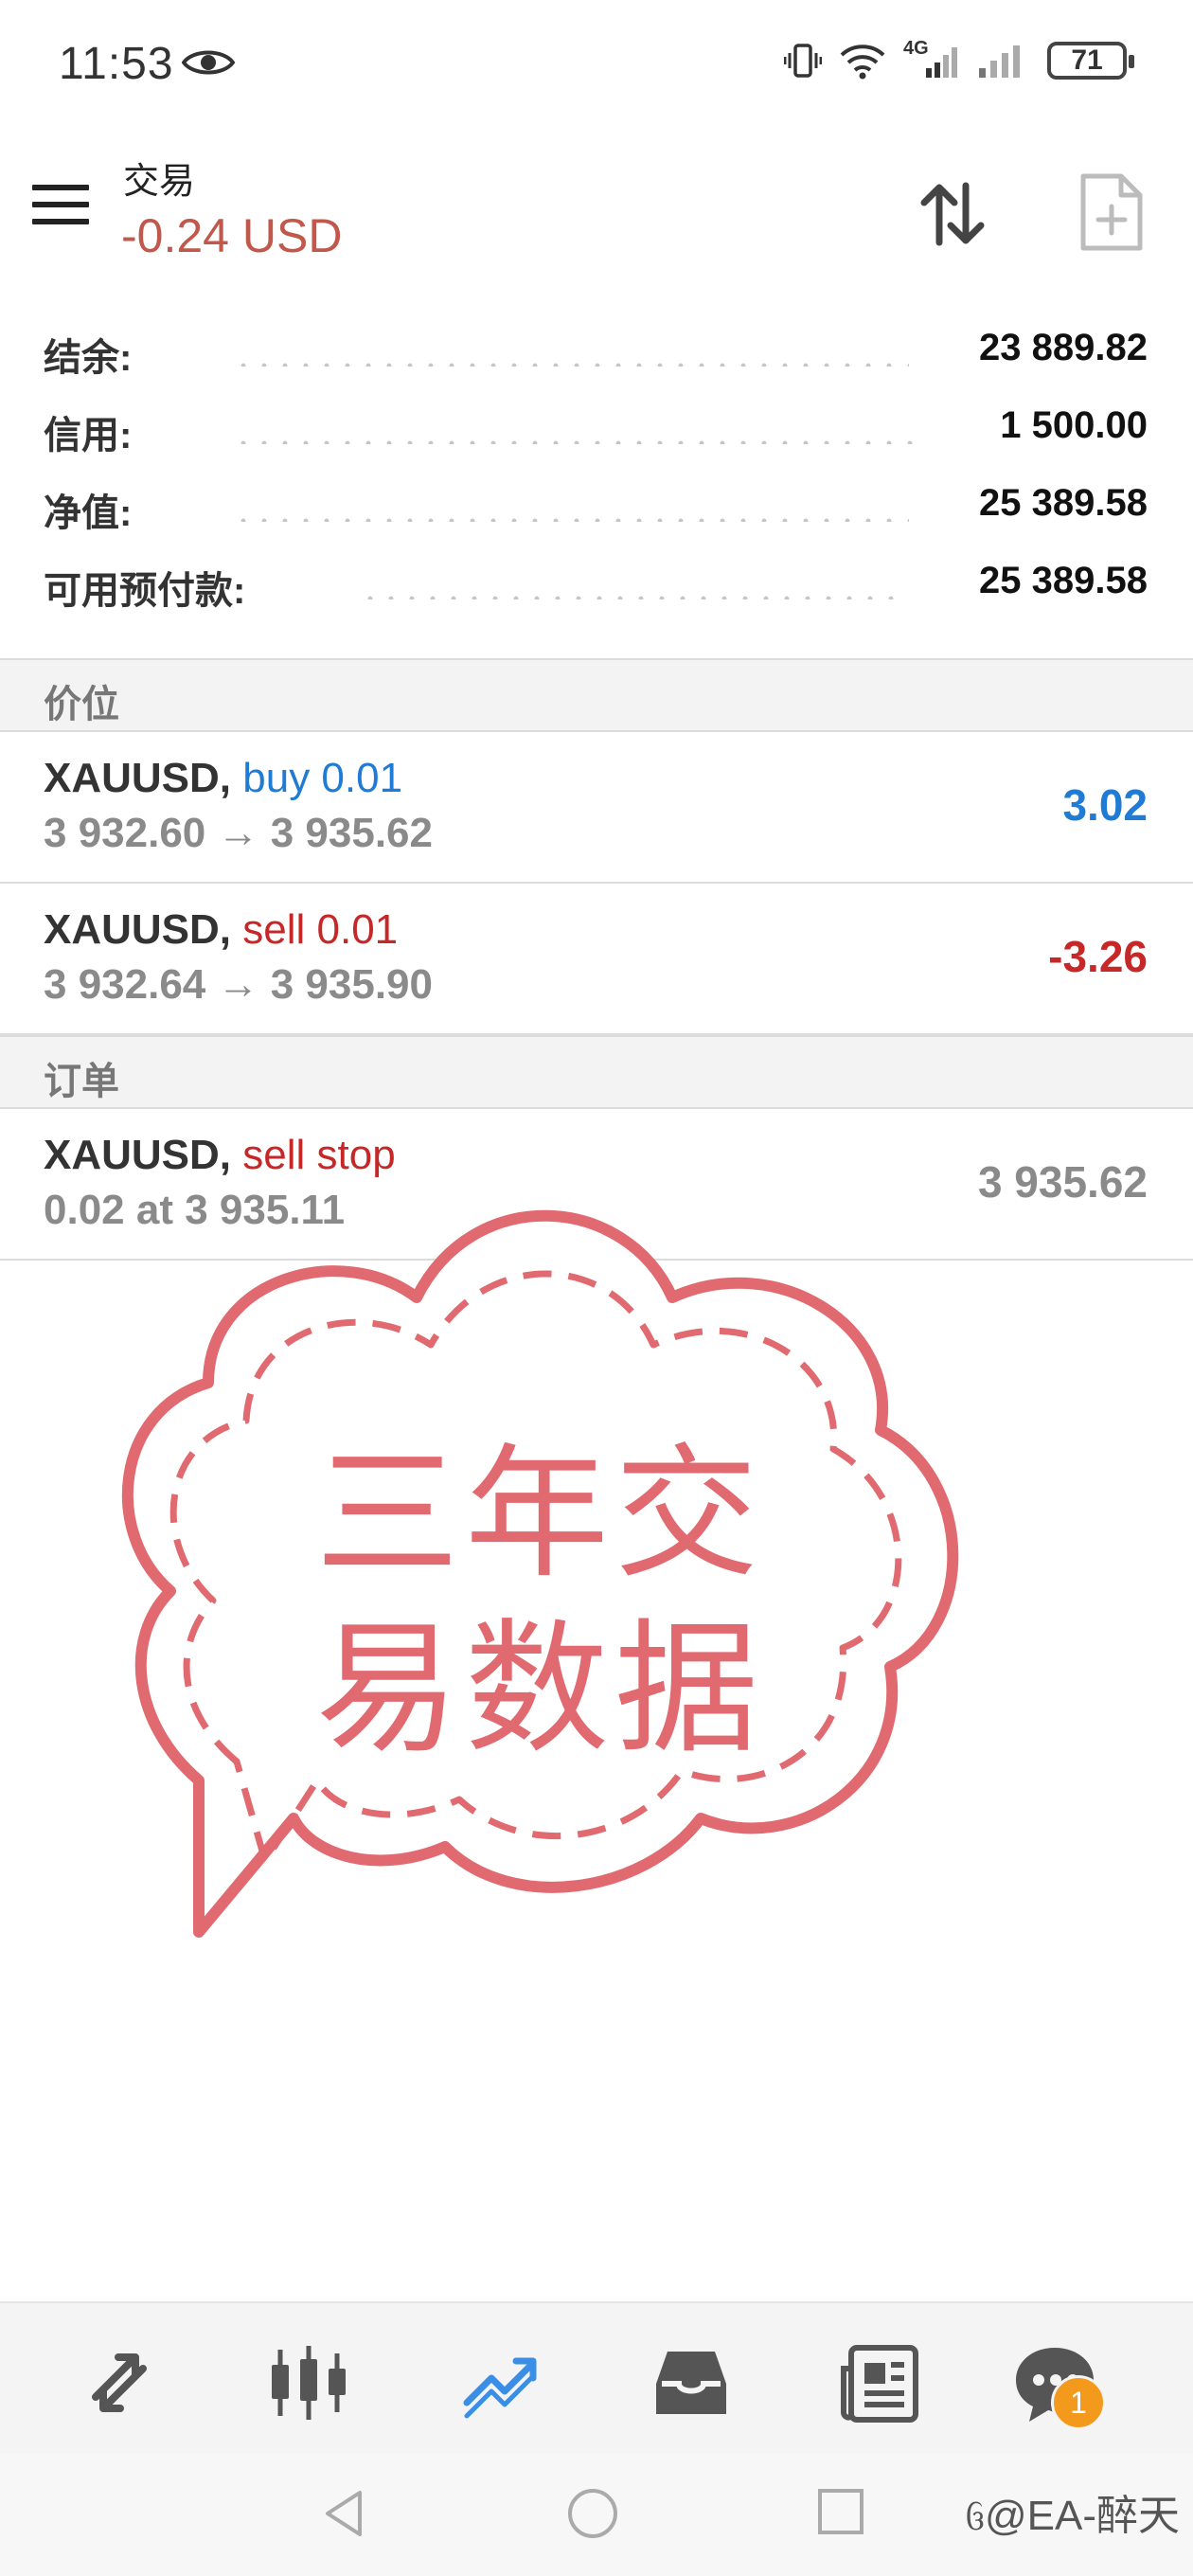 This screenshot has width=1193, height=2576. What do you see at coordinates (1105, 805) in the screenshot?
I see `position-profit: 3.02` at bounding box center [1105, 805].